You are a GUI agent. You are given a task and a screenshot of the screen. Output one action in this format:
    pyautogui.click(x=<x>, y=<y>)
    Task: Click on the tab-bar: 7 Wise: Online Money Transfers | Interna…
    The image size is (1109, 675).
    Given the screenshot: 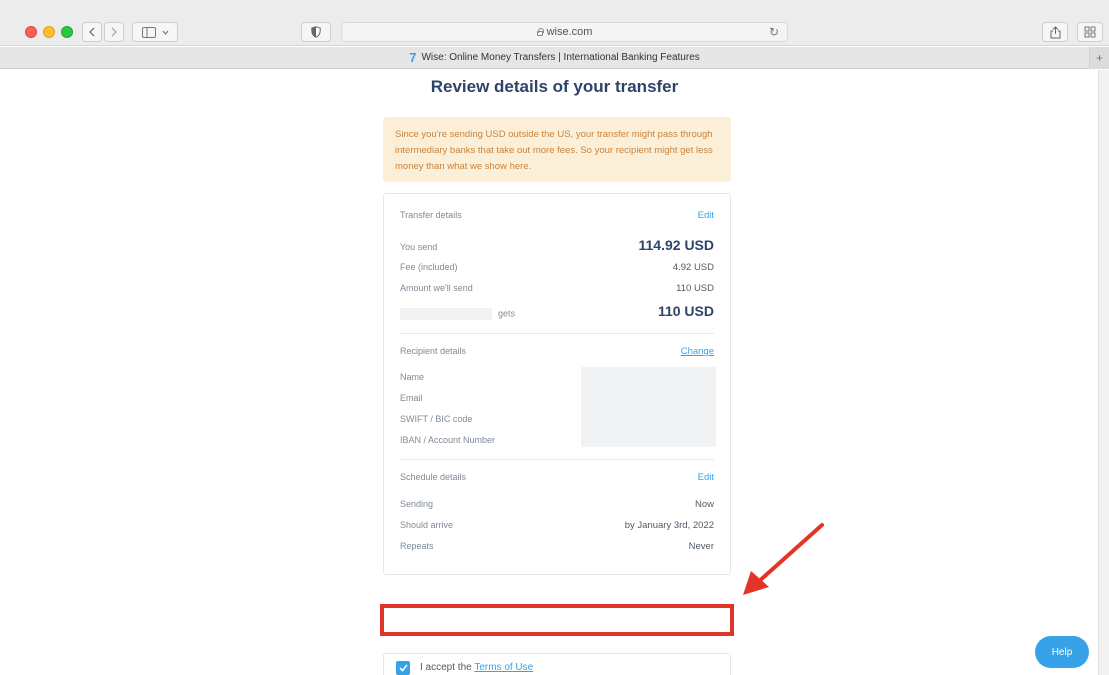 What is the action you would take?
    pyautogui.click(x=554, y=58)
    